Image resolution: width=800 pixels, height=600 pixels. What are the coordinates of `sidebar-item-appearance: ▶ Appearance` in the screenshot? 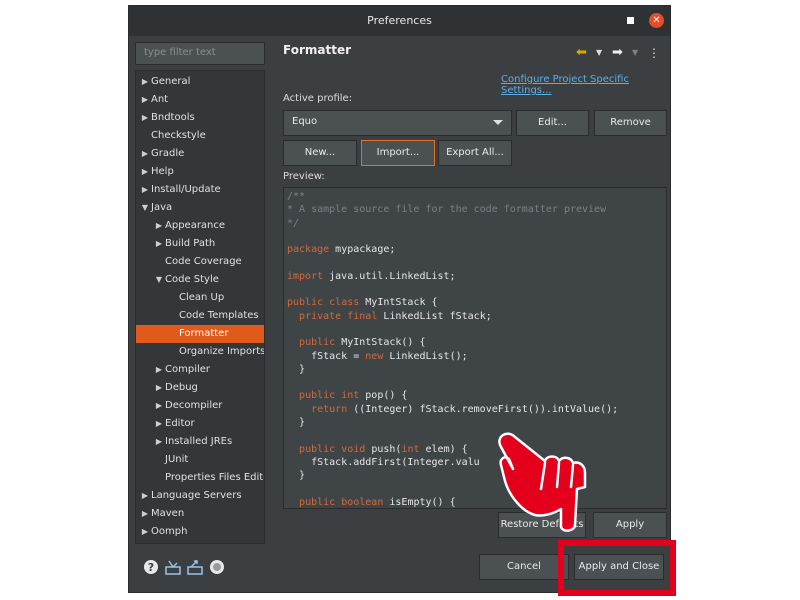 It's located at (200, 226).